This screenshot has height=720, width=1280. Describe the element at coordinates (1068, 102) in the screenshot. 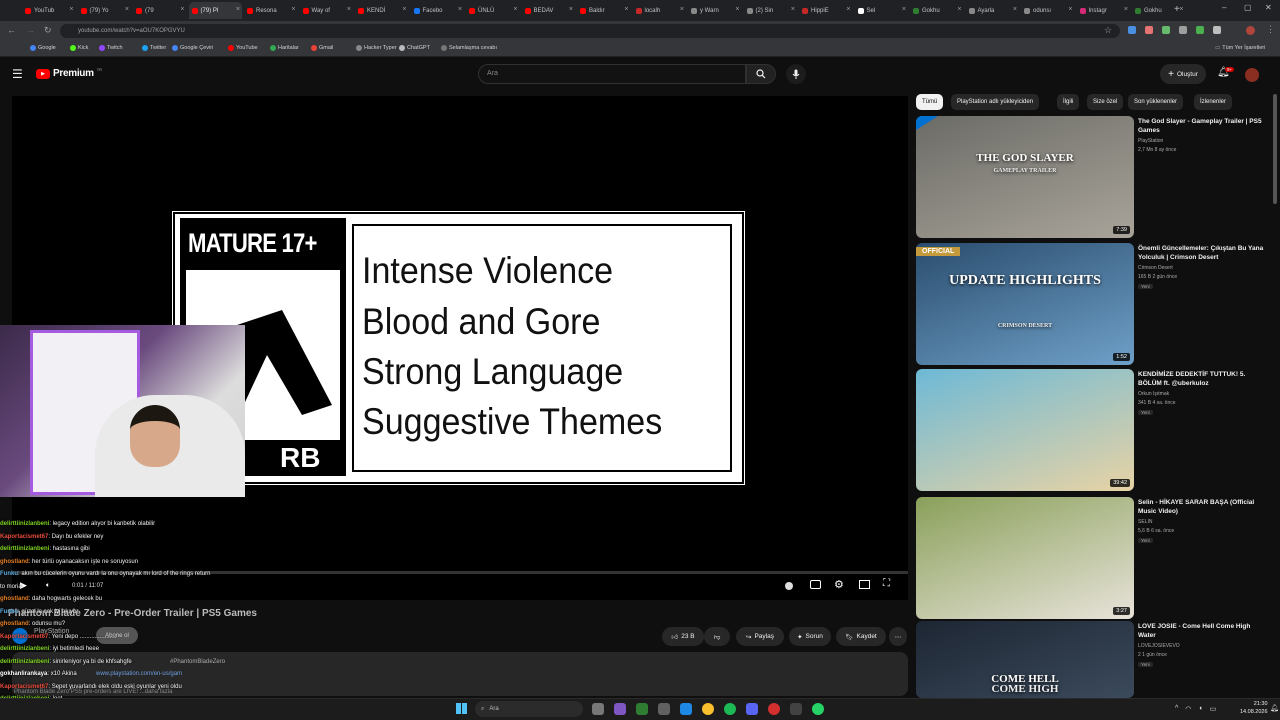

I see `filter-chip: İlgili` at that location.